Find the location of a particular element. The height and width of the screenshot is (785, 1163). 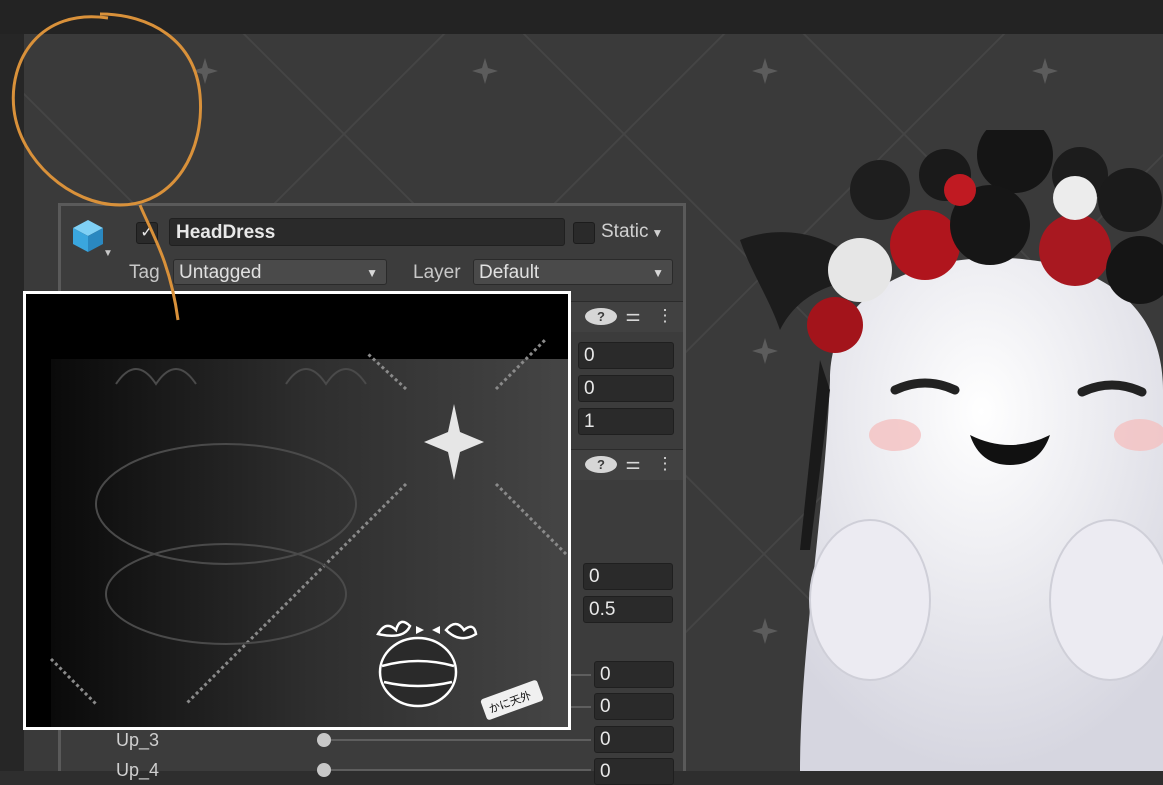

material-field: 0 is located at coordinates (628, 576).